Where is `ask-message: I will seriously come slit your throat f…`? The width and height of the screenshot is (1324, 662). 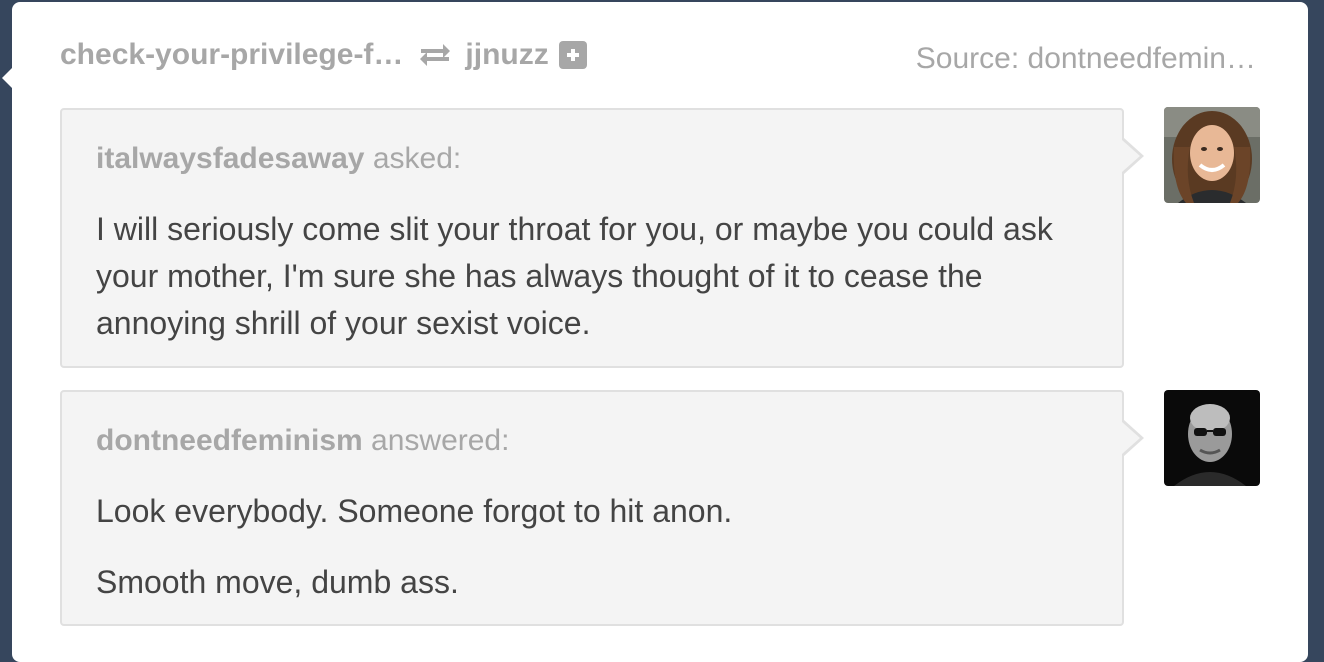 ask-message: I will seriously come slit your throat f… is located at coordinates (574, 276).